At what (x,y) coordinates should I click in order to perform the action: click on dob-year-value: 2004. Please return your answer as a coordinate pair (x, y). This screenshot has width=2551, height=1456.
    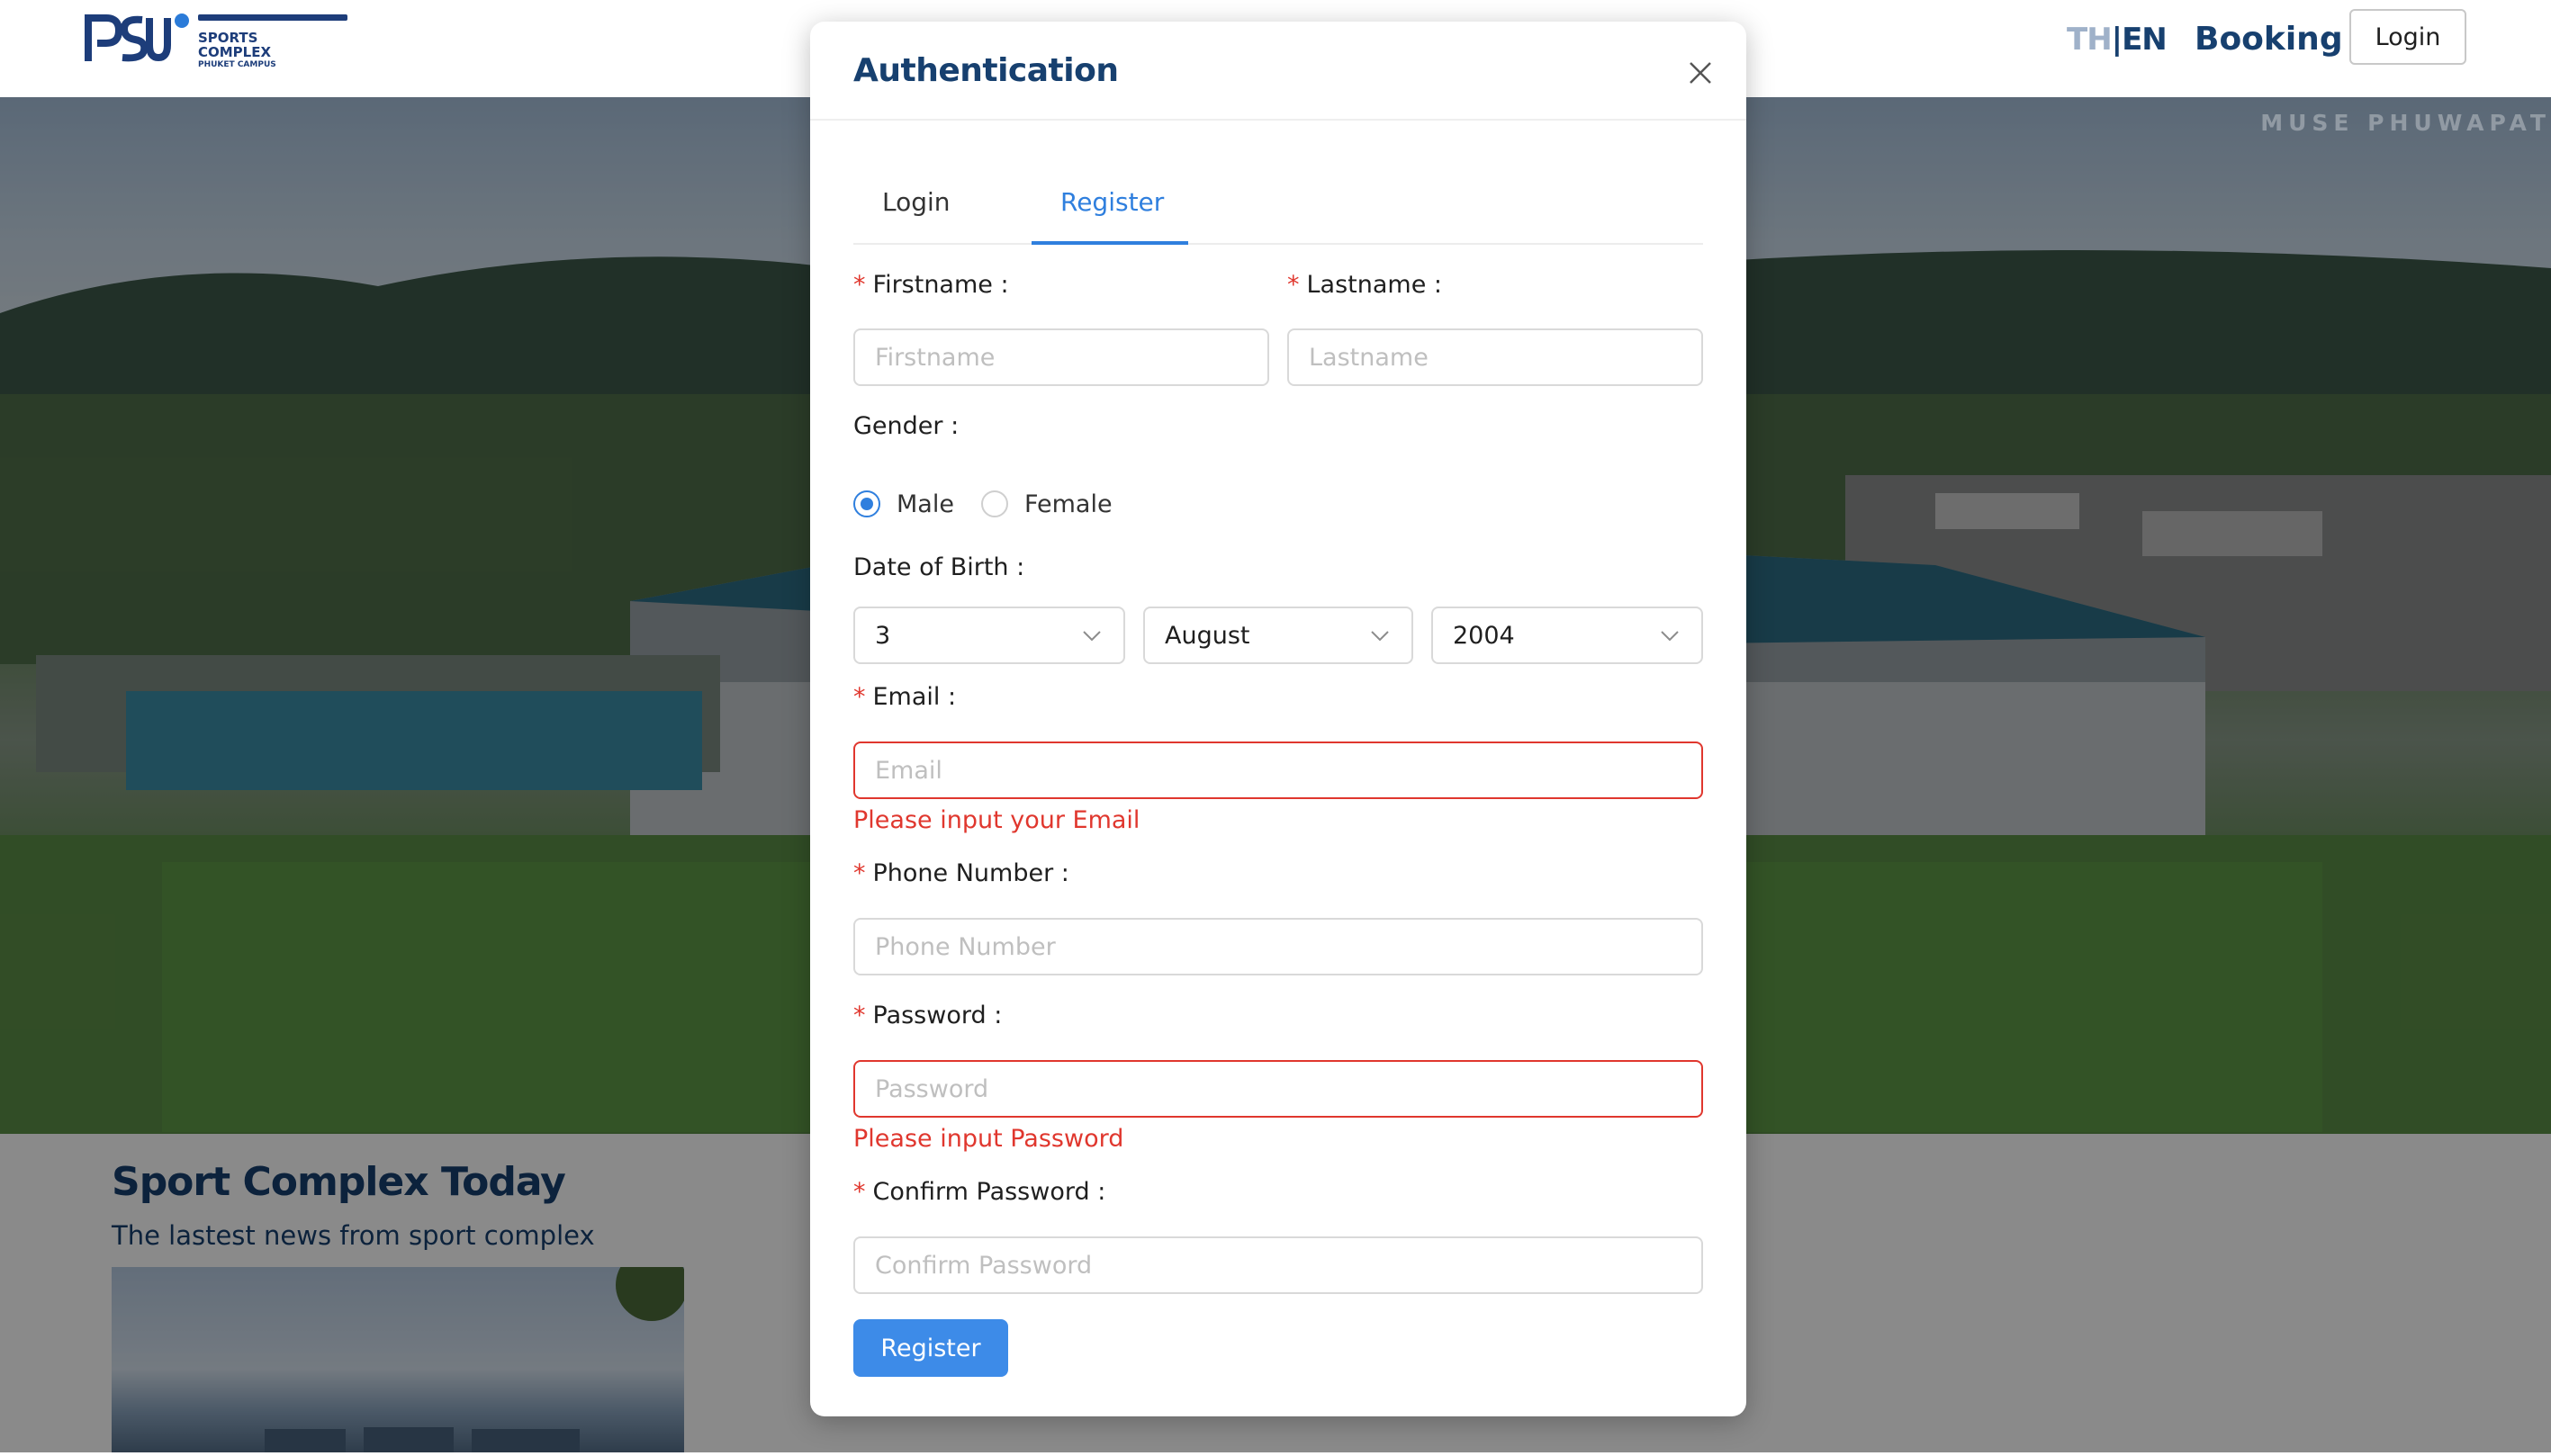
    Looking at the image, I should click on (1484, 635).